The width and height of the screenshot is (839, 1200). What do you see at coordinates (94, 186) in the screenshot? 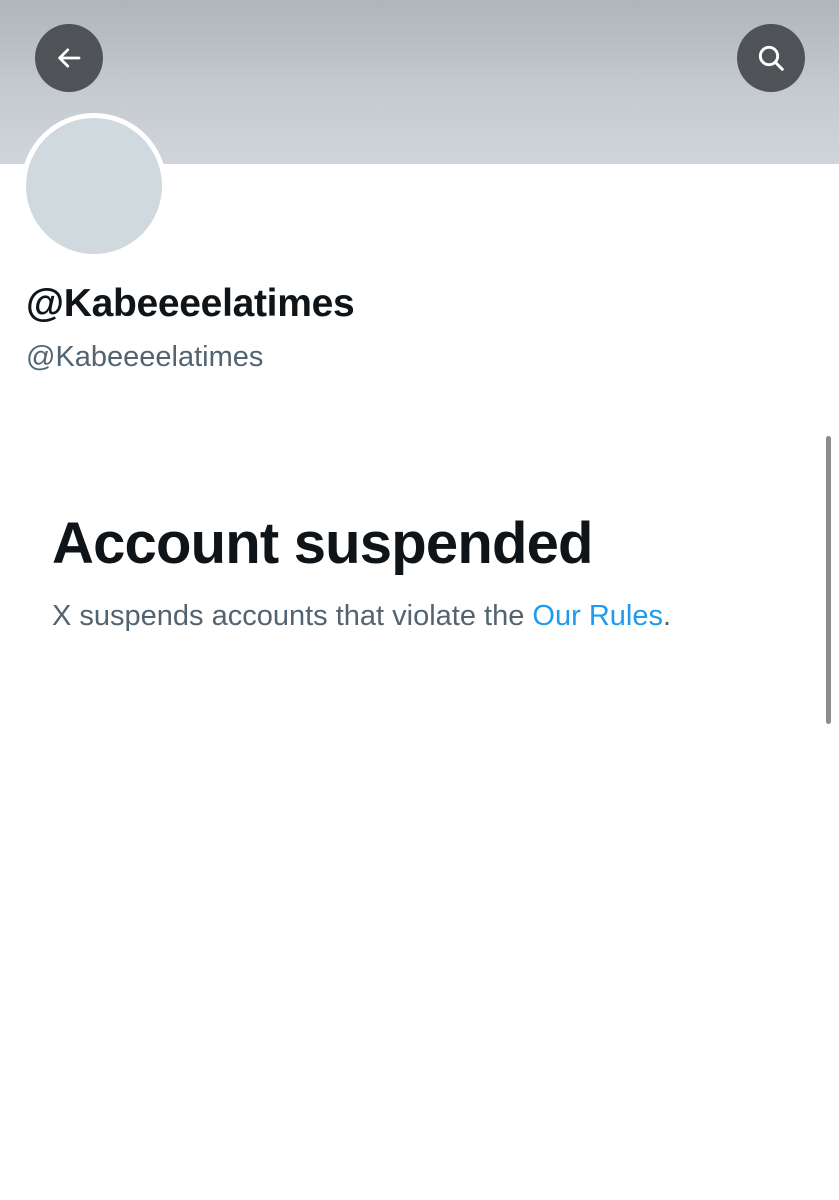
I see `avatar` at bounding box center [94, 186].